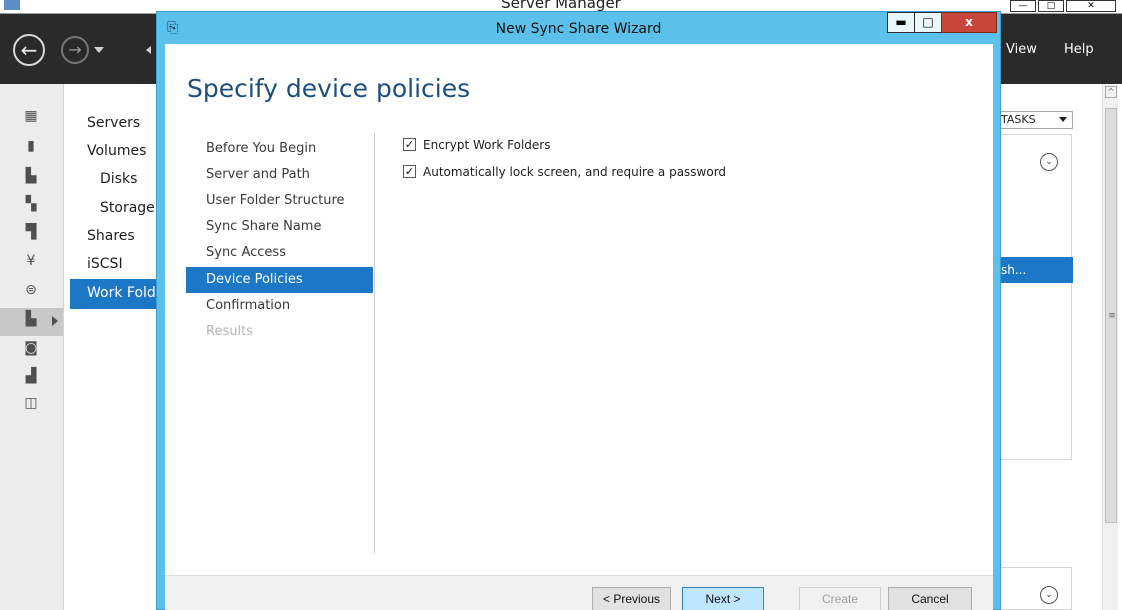 The image size is (1122, 610). Describe the element at coordinates (1018, 119) in the screenshot. I see `tasks-label: TASKS` at that location.